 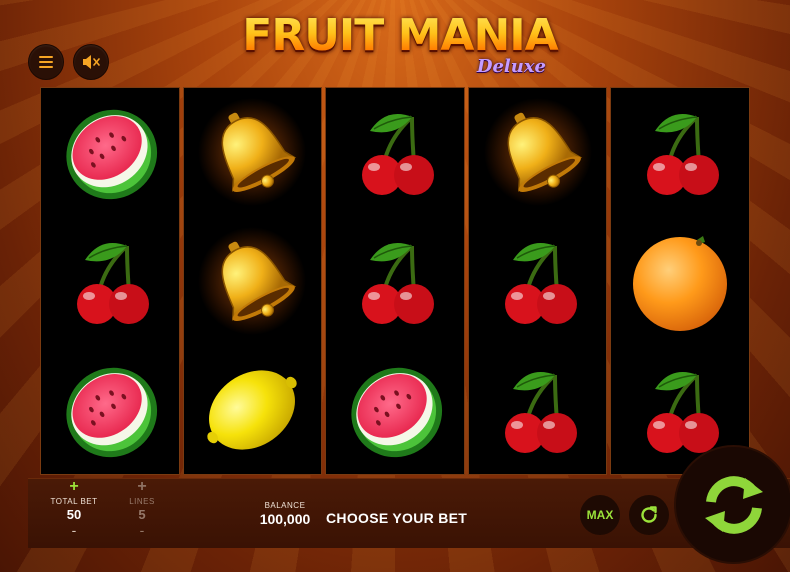 I want to click on spin-arrows-icon, so click(x=733, y=504).